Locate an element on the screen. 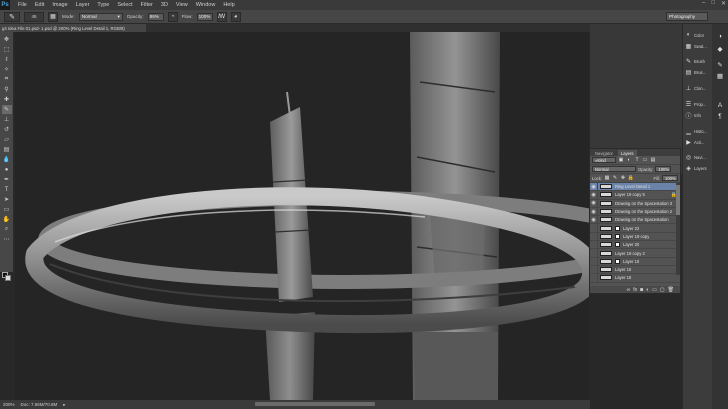 The width and height of the screenshot is (728, 409). menu-file: File is located at coordinates (22, 5).